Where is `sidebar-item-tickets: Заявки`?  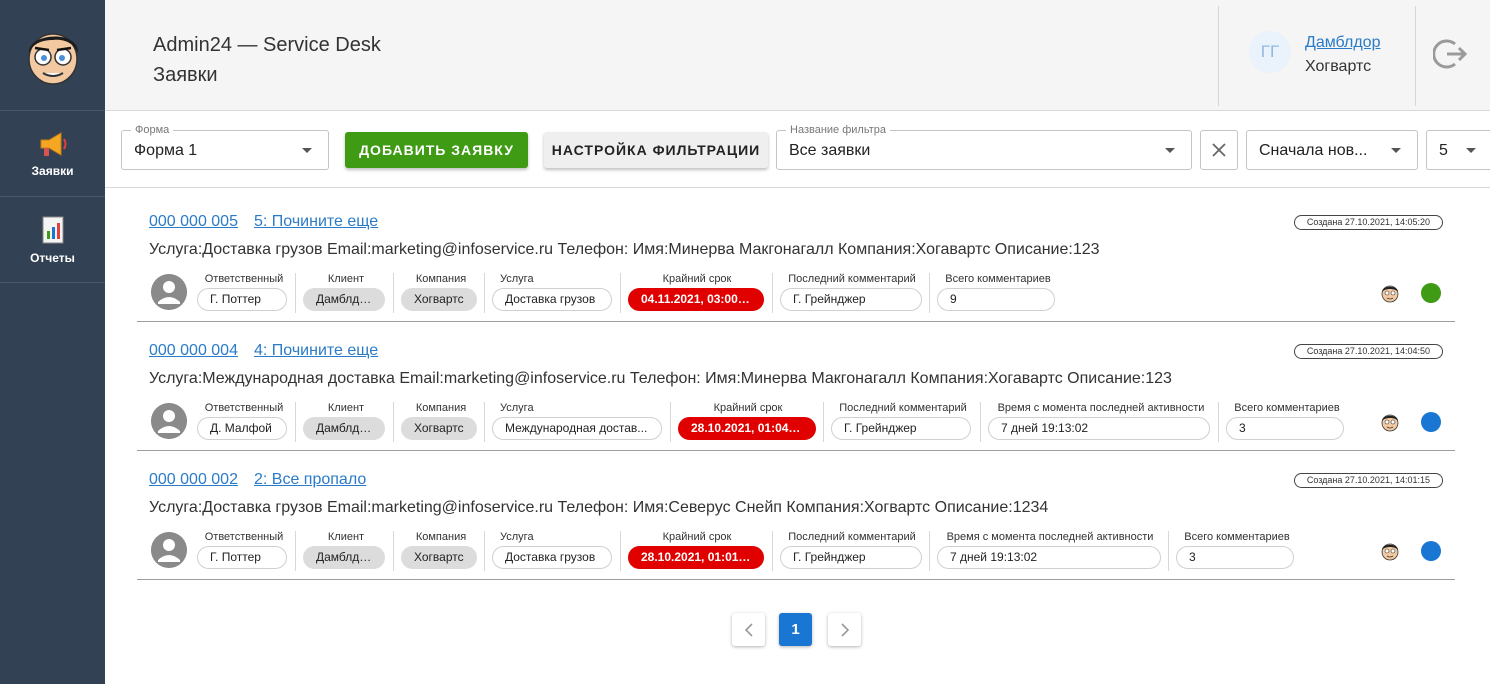
sidebar-item-tickets: Заявки is located at coordinates (52, 154).